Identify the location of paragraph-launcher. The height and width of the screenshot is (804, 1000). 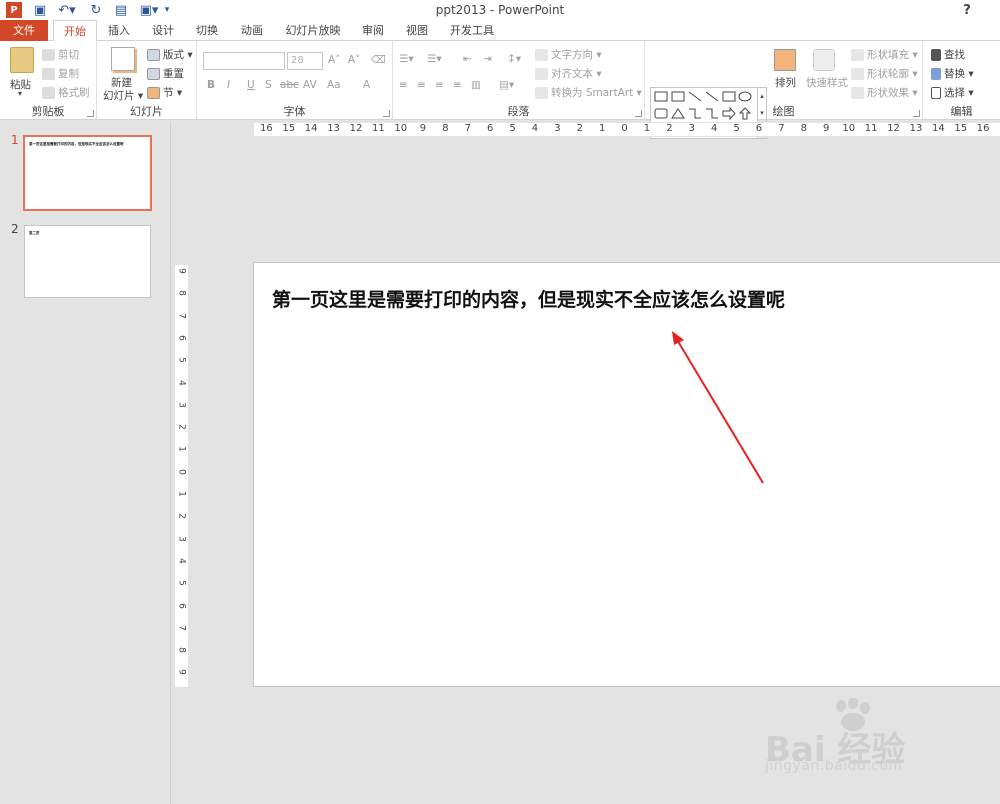
(638, 113).